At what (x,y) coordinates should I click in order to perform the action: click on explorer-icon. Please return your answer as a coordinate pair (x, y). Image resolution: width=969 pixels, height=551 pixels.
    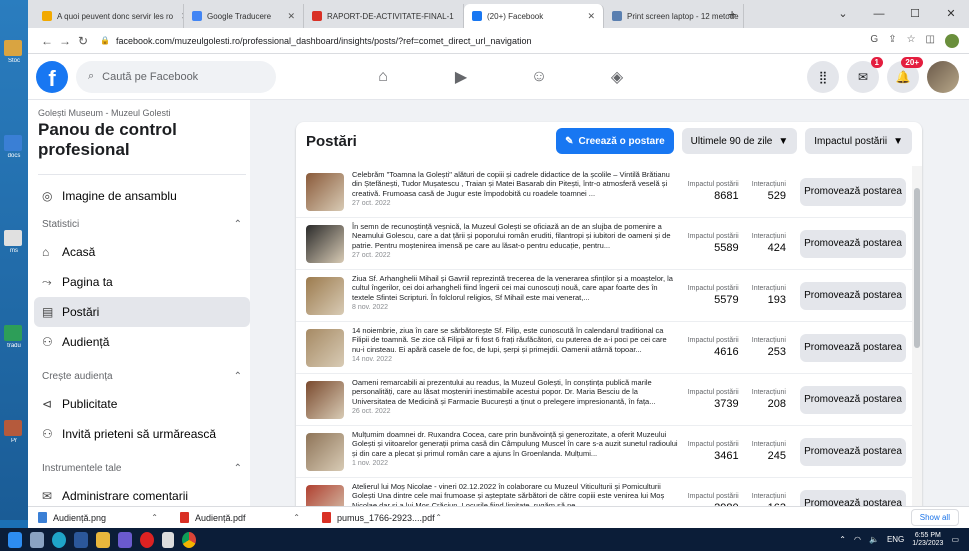
    Looking at the image, I should click on (103, 539).